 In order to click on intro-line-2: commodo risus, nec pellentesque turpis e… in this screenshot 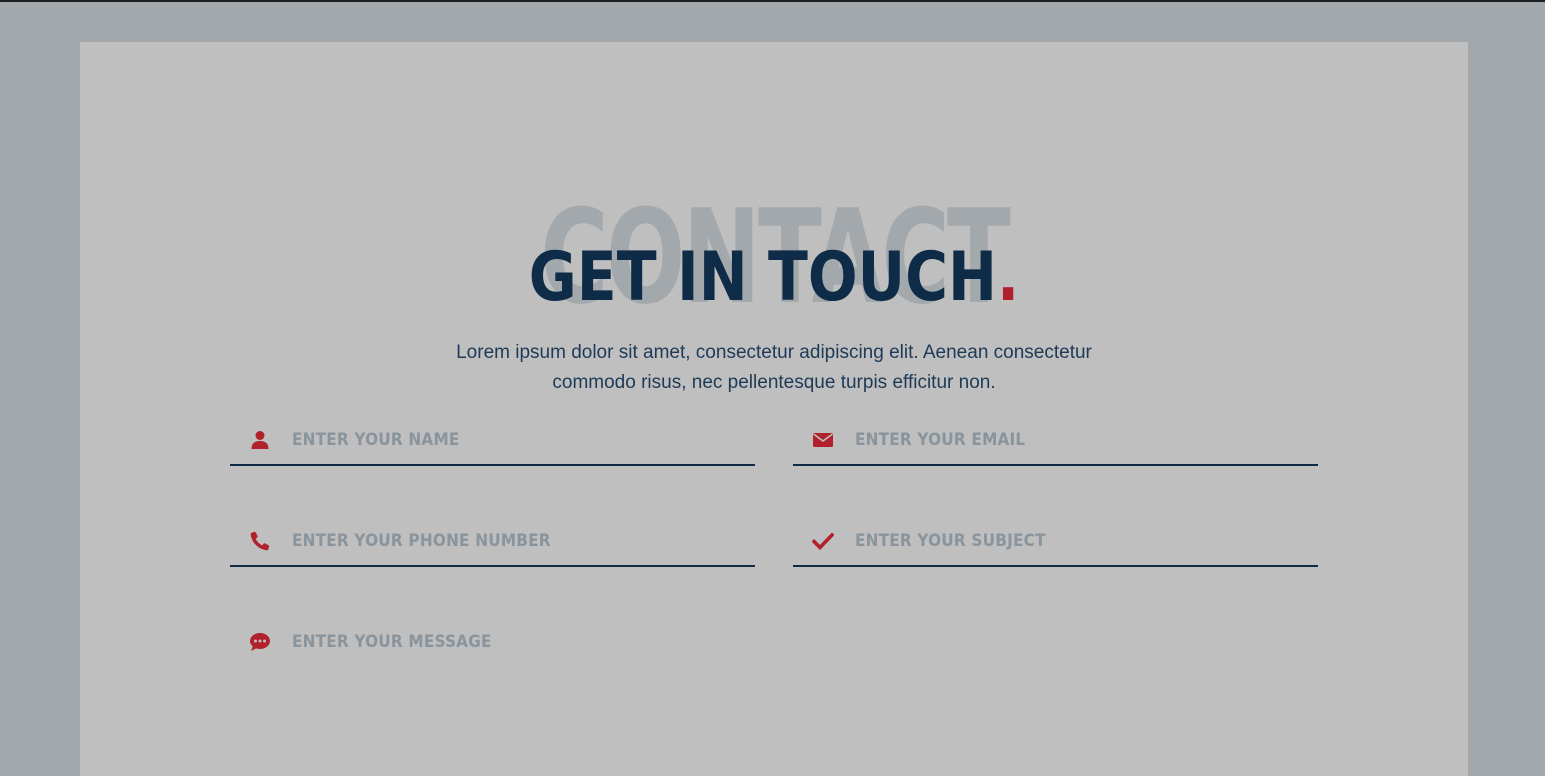, I will do `click(774, 382)`.